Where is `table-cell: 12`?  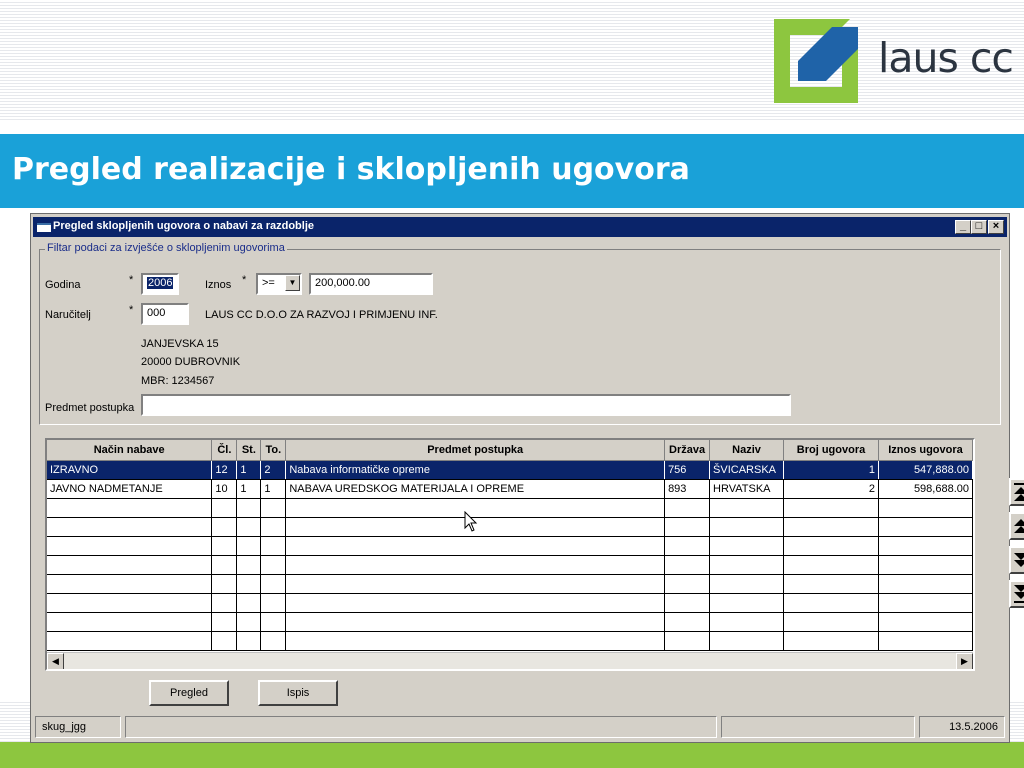 table-cell: 12 is located at coordinates (224, 470).